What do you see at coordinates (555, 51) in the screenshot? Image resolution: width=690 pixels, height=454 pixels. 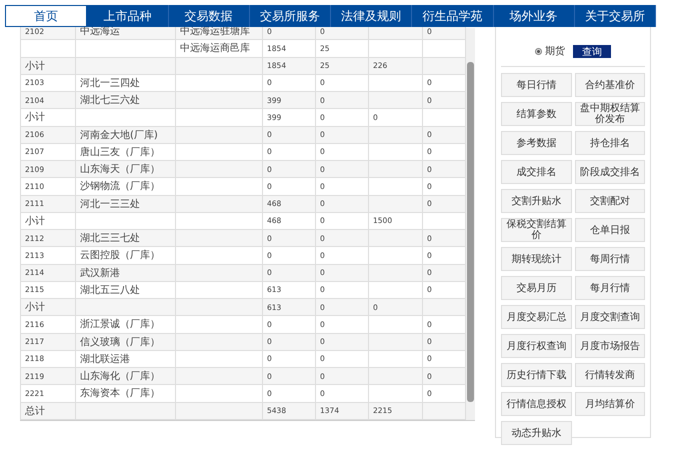 I see `radio-label: 期货` at bounding box center [555, 51].